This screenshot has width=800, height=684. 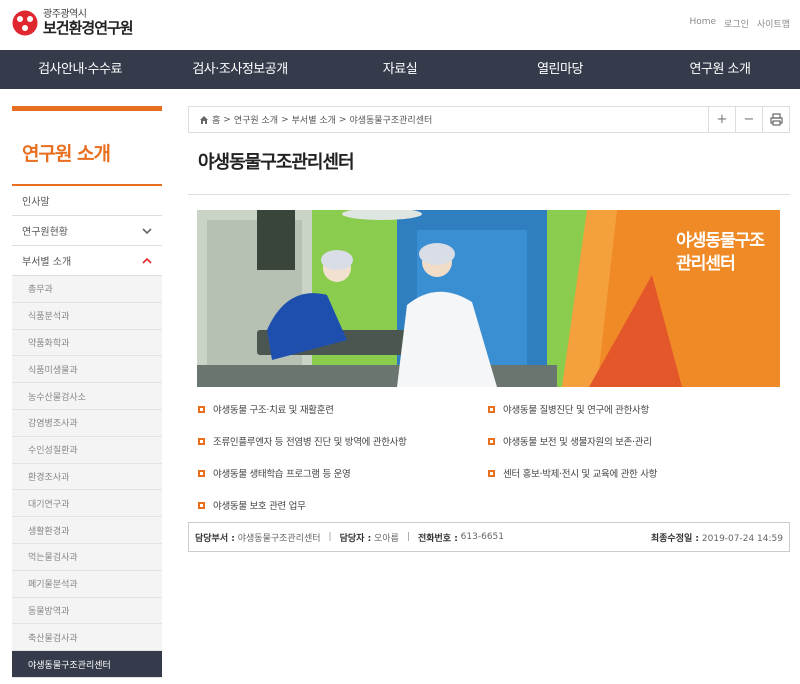 I want to click on submenu-item: 환경조사과, so click(x=87, y=477).